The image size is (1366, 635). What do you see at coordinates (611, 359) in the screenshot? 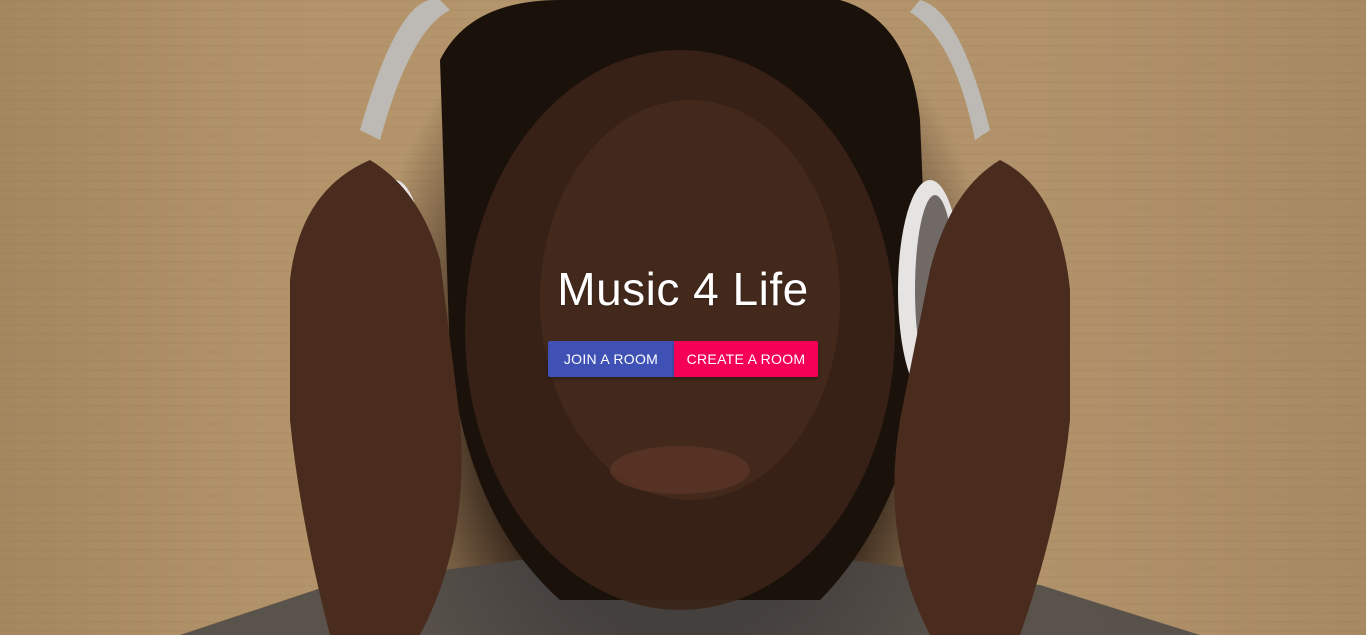
I see `join-room-button: JOIN A ROOM` at bounding box center [611, 359].